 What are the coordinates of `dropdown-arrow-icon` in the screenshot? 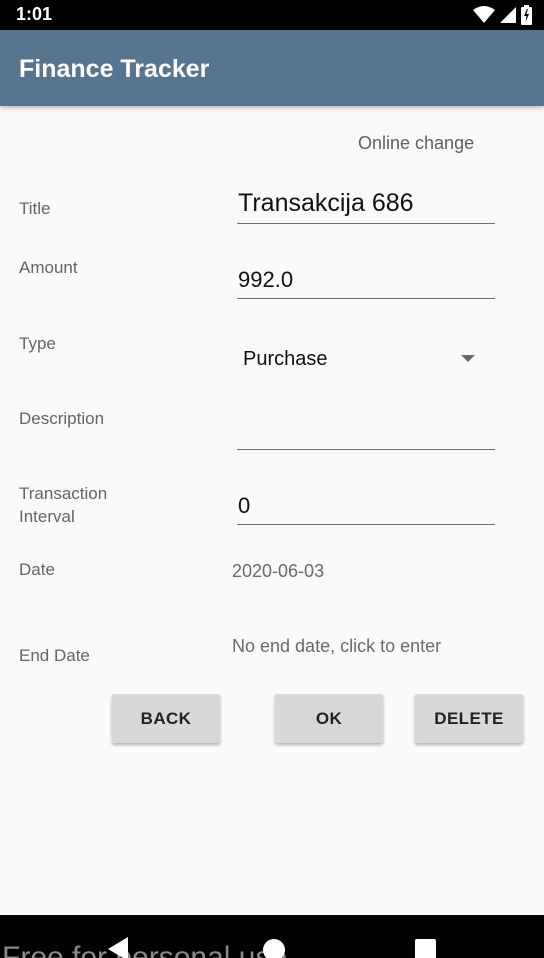 It's located at (468, 358).